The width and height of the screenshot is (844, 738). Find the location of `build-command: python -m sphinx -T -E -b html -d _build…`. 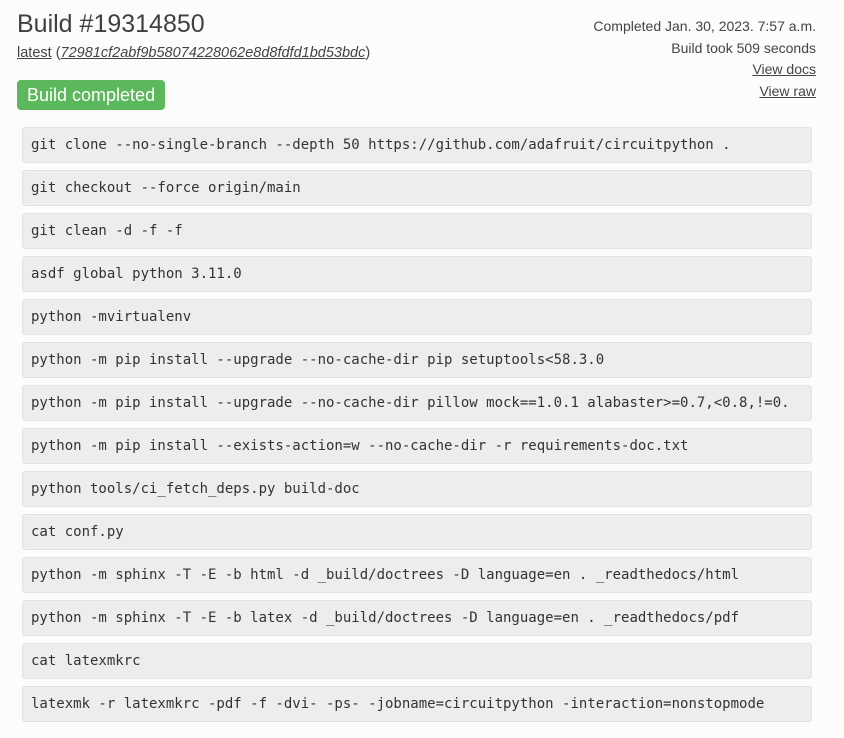

build-command: python -m sphinx -T -E -b html -d _build… is located at coordinates (417, 575).